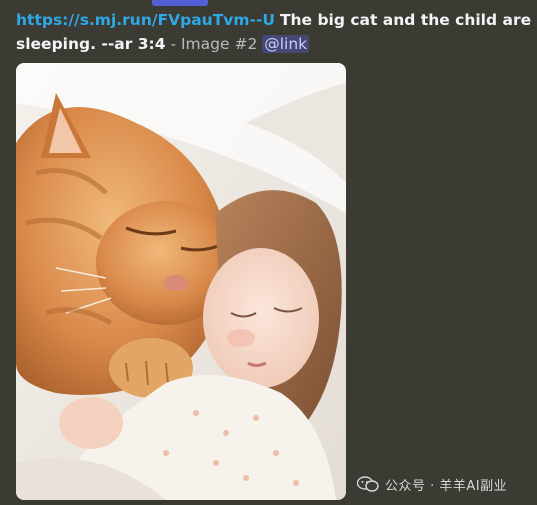 This screenshot has height=505, width=537. Describe the element at coordinates (446, 486) in the screenshot. I see `watermark-text: 公众号 · 羊羊AI副业` at that location.